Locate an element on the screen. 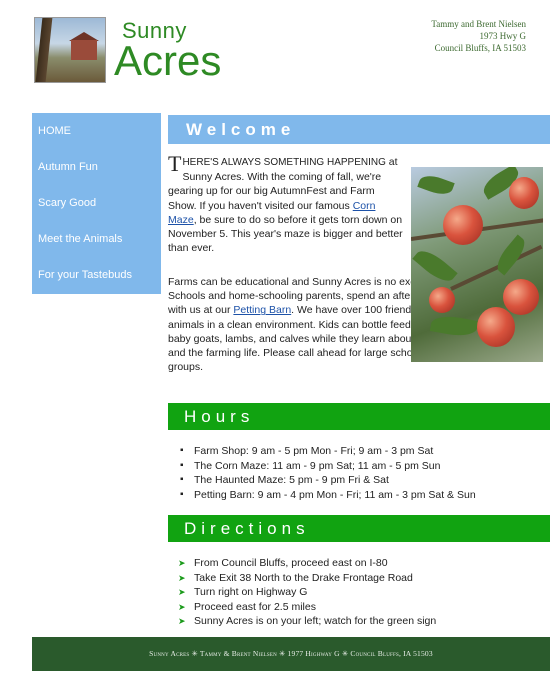 Image resolution: width=557 pixels, height=684 pixels. address-line-names: Tammy and Brent Nielsen is located at coordinates (478, 24).